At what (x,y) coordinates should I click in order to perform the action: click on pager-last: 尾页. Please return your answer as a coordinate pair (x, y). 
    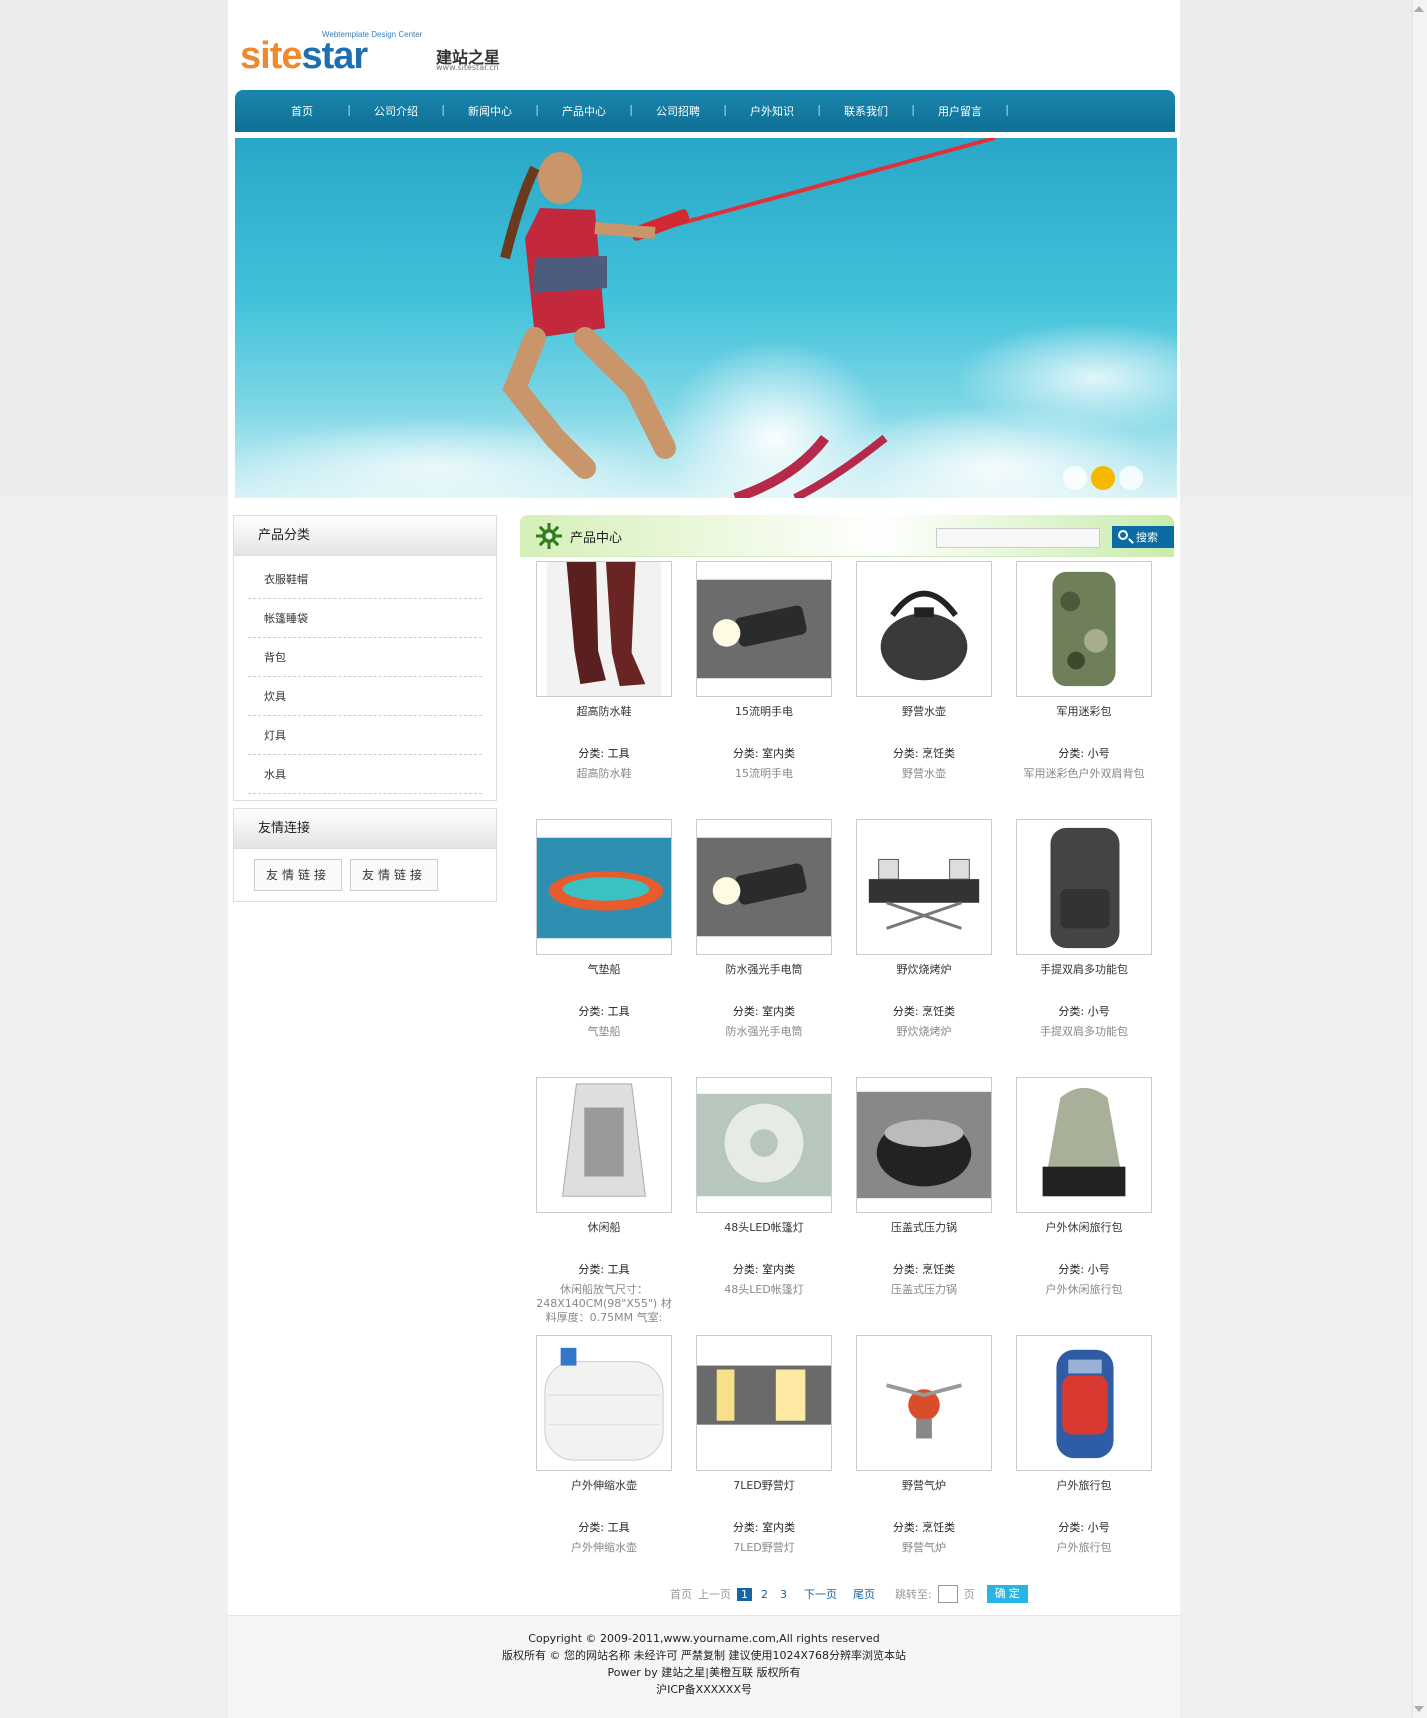
    Looking at the image, I should click on (864, 1594).